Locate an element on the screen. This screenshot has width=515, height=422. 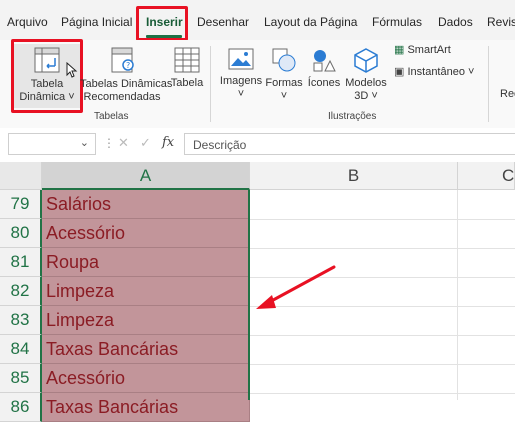
table-icon is located at coordinates (187, 60).